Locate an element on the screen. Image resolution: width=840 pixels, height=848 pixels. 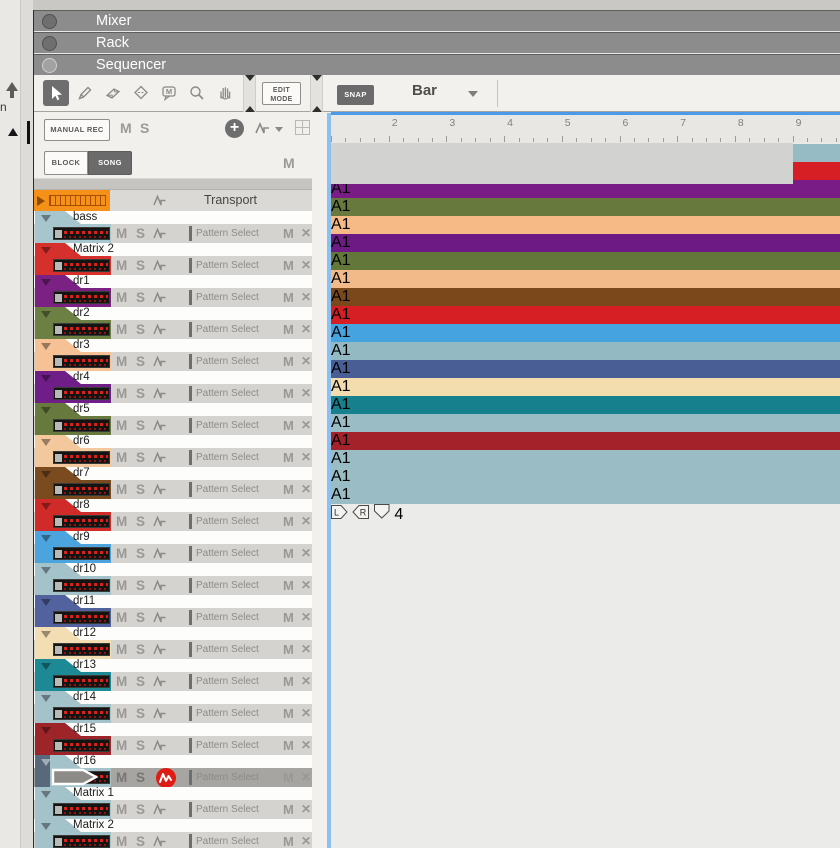
add-track-button: + is located at coordinates (234, 128).